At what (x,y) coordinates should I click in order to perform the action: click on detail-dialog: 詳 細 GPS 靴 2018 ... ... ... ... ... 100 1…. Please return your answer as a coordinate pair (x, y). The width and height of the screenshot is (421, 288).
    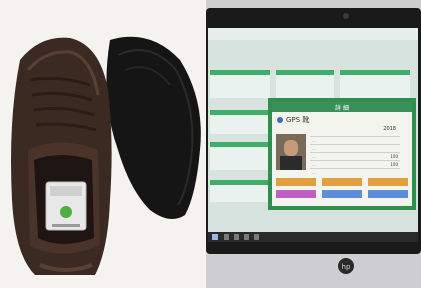
    Looking at the image, I should click on (342, 154).